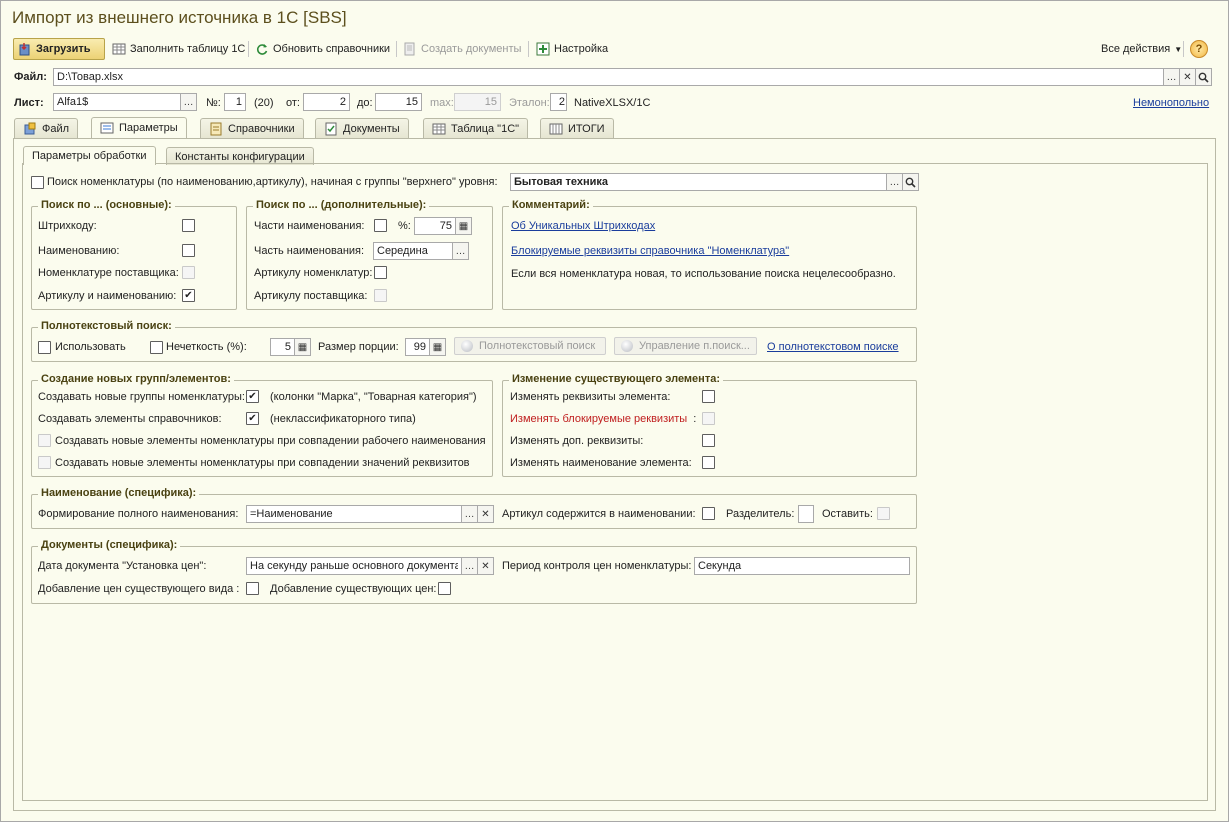 This screenshot has width=1229, height=822. What do you see at coordinates (252, 396) in the screenshot?
I see `create-groups-checkbox` at bounding box center [252, 396].